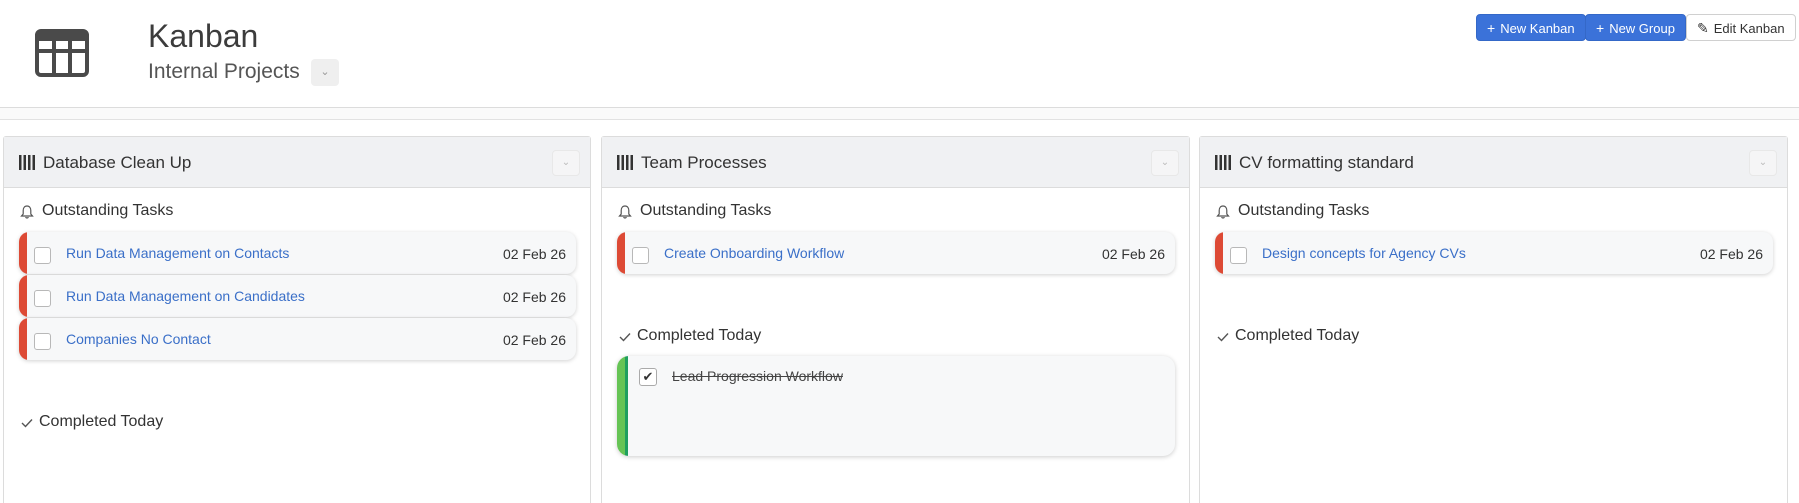 Image resolution: width=1799 pixels, height=503 pixels. What do you see at coordinates (224, 71) in the screenshot?
I see `kanban-selector-label: Internal Projects` at bounding box center [224, 71].